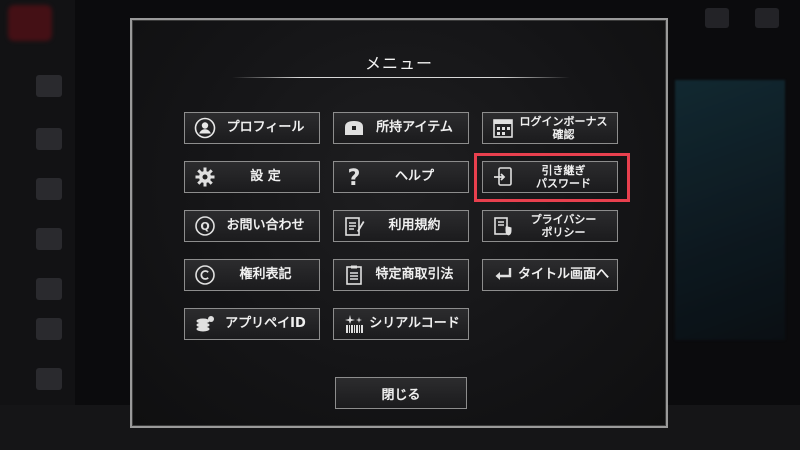  Describe the element at coordinates (503, 128) in the screenshot. I see `calendar-check-icon` at that location.